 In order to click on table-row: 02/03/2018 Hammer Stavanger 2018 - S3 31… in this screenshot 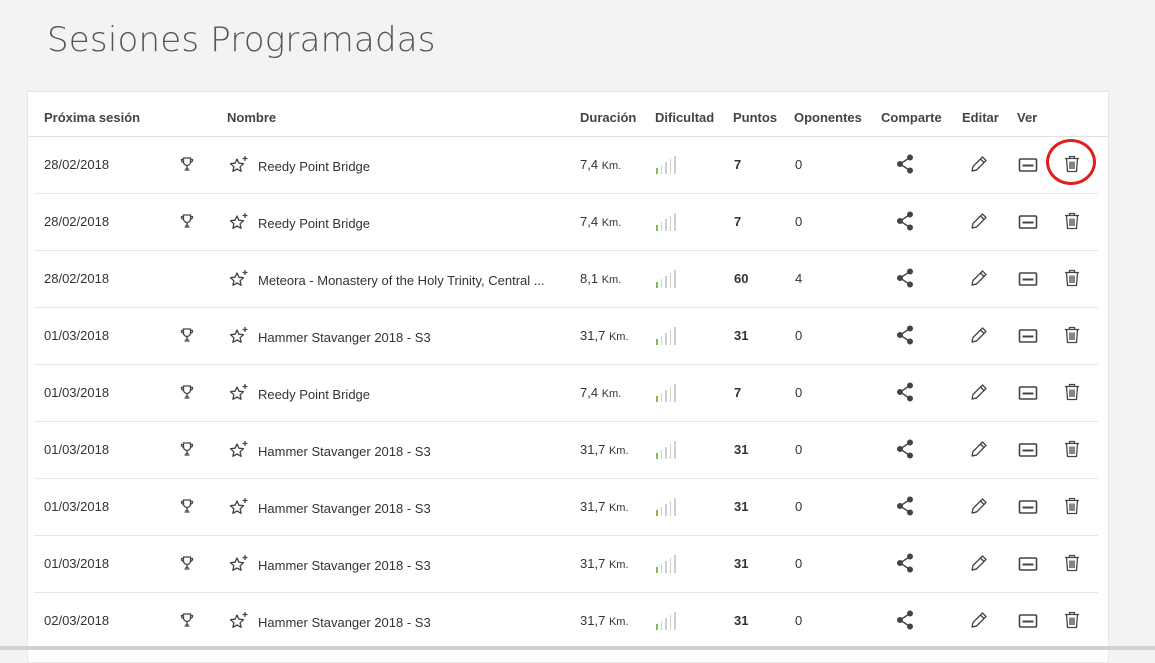, I will do `click(566, 621)`.